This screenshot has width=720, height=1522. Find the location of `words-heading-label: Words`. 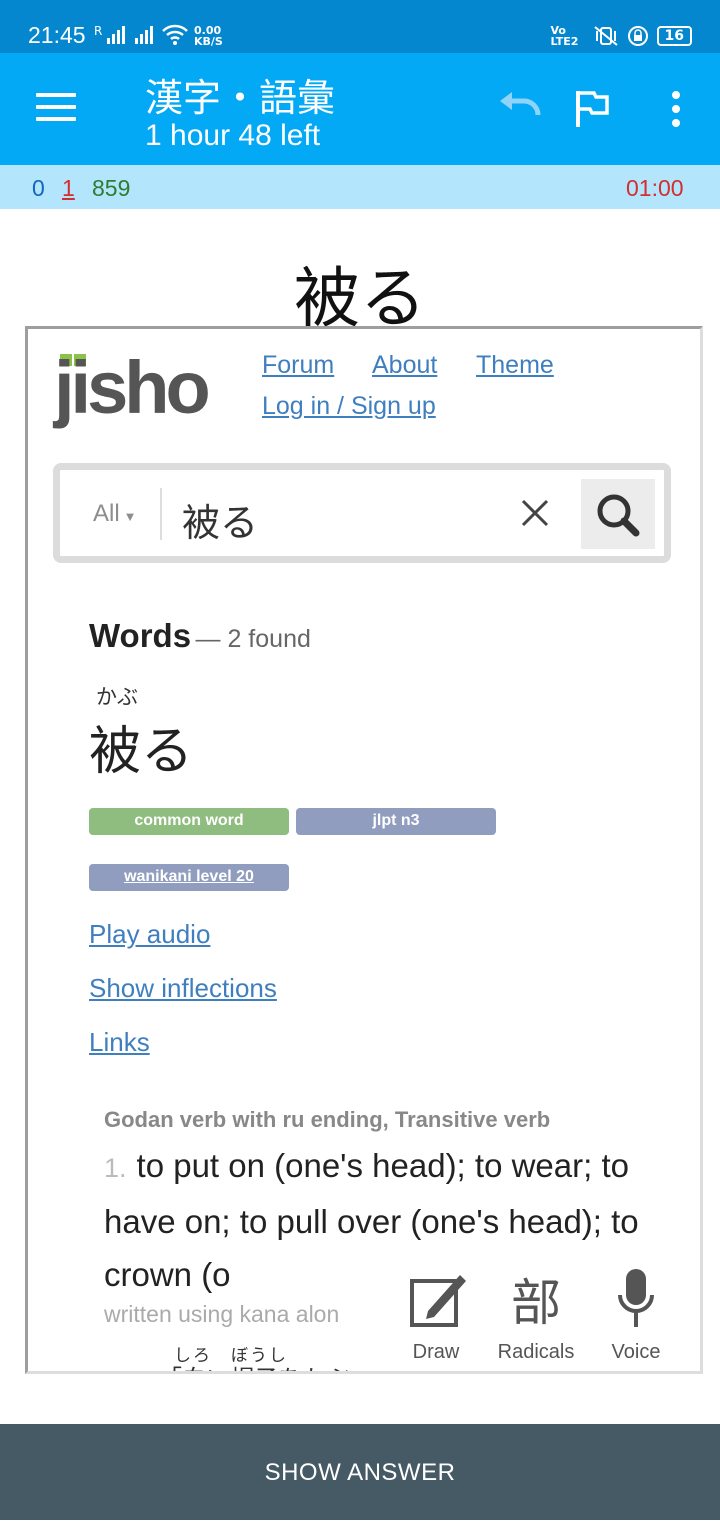

words-heading-label: Words is located at coordinates (140, 635).